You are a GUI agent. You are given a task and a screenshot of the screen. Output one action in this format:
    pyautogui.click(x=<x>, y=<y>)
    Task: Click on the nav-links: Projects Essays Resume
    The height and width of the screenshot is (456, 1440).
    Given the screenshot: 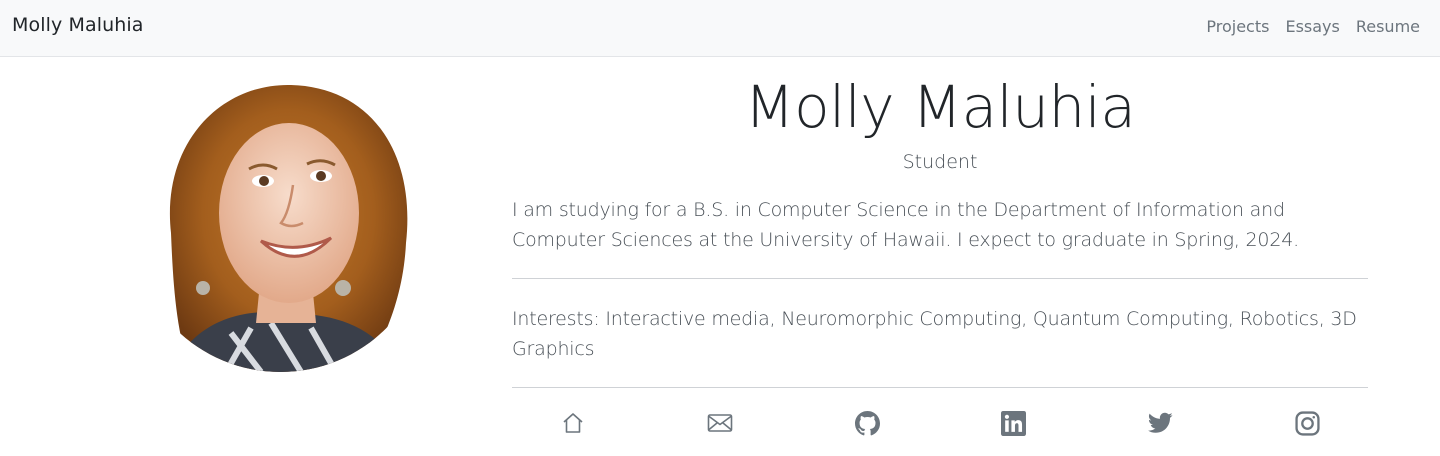 What is the action you would take?
    pyautogui.click(x=1313, y=26)
    